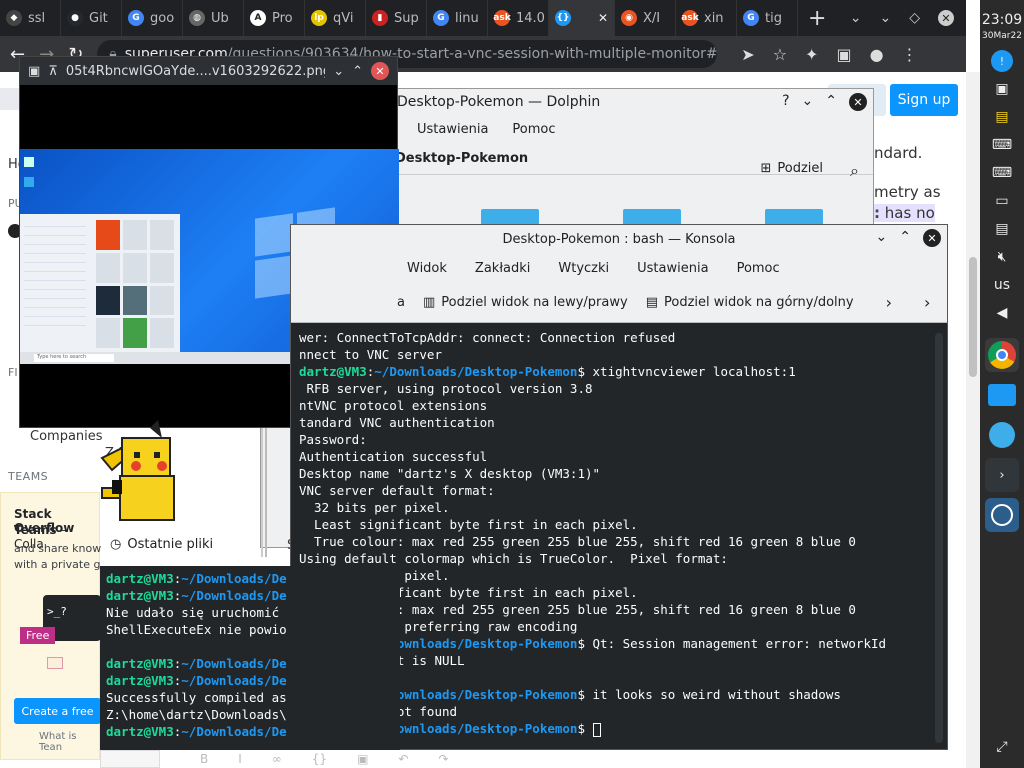 The image size is (1024, 768). Describe the element at coordinates (1002, 285) in the screenshot. I see `keyboard-layout: us` at that location.